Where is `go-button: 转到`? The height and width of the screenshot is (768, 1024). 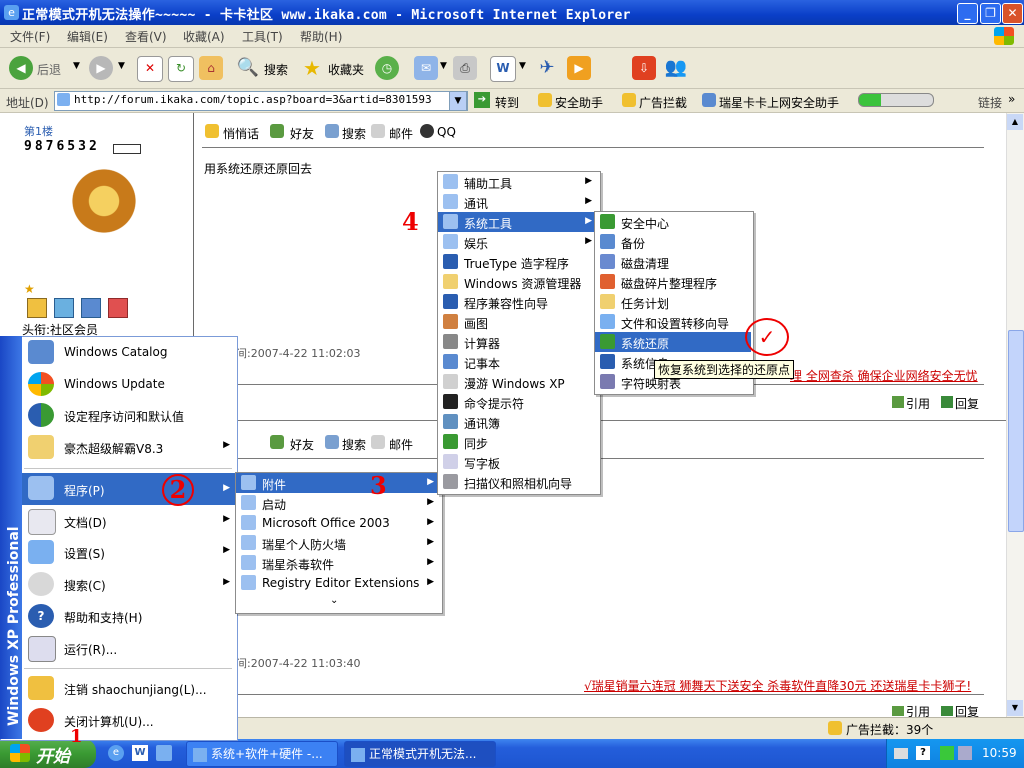 go-button: 转到 is located at coordinates (507, 102).